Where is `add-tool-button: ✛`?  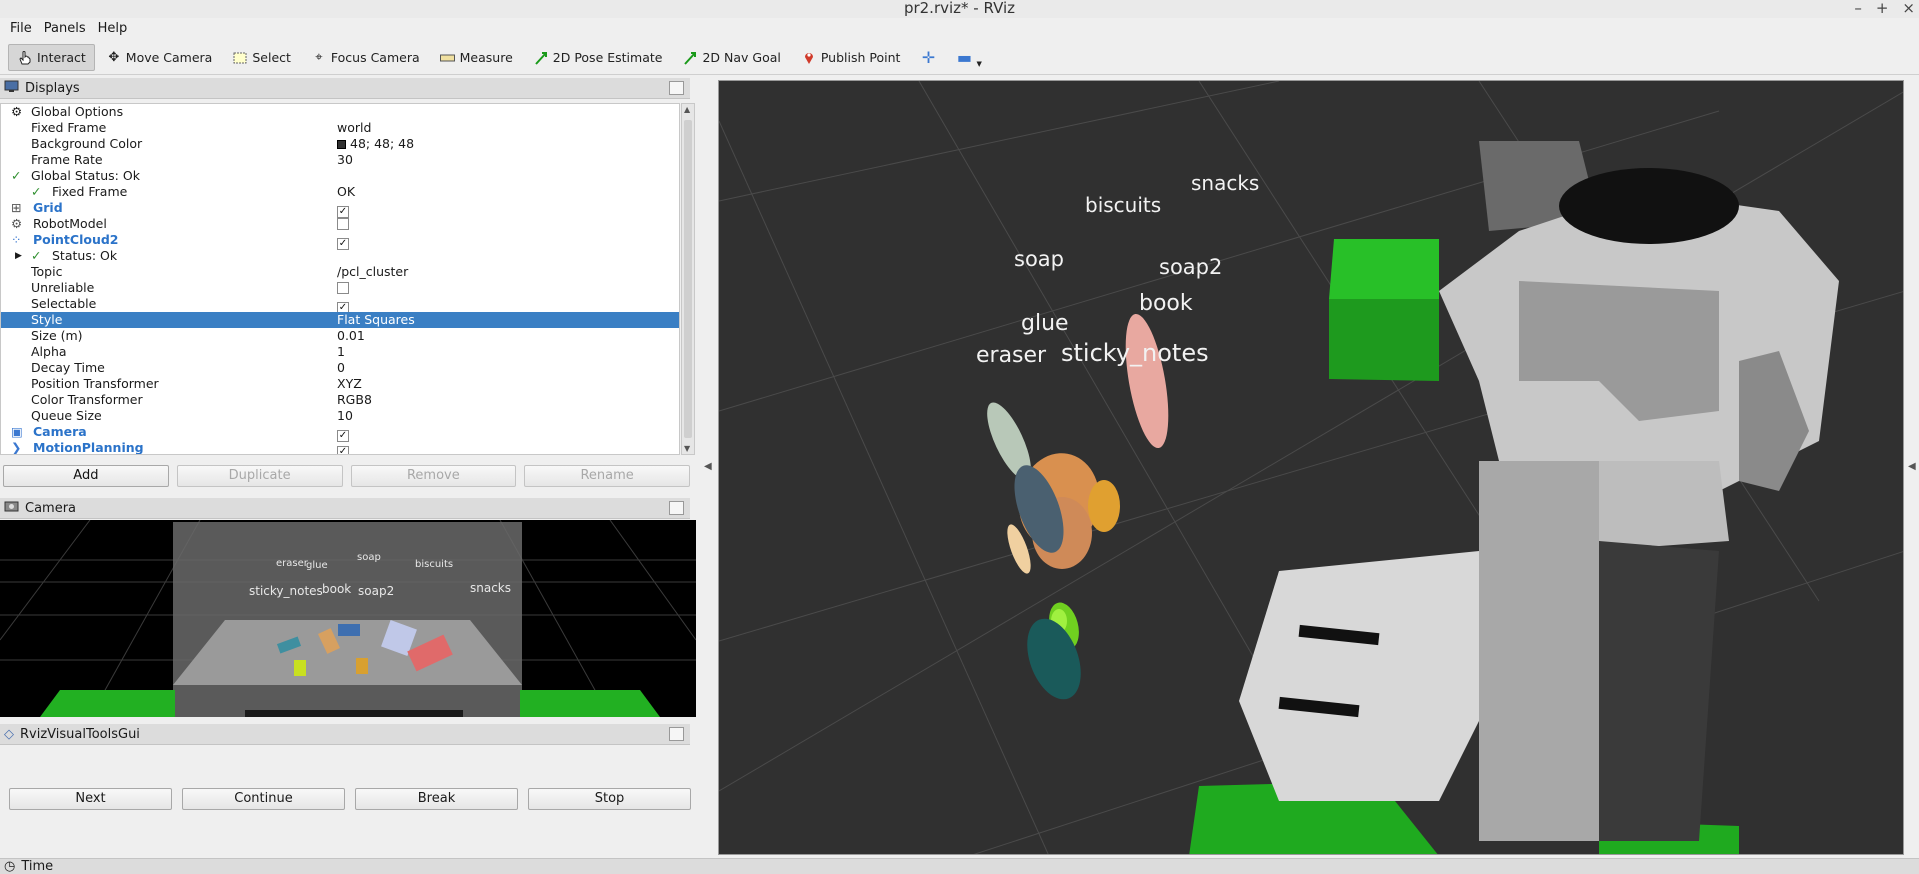 add-tool-button: ✛ is located at coordinates (928, 57).